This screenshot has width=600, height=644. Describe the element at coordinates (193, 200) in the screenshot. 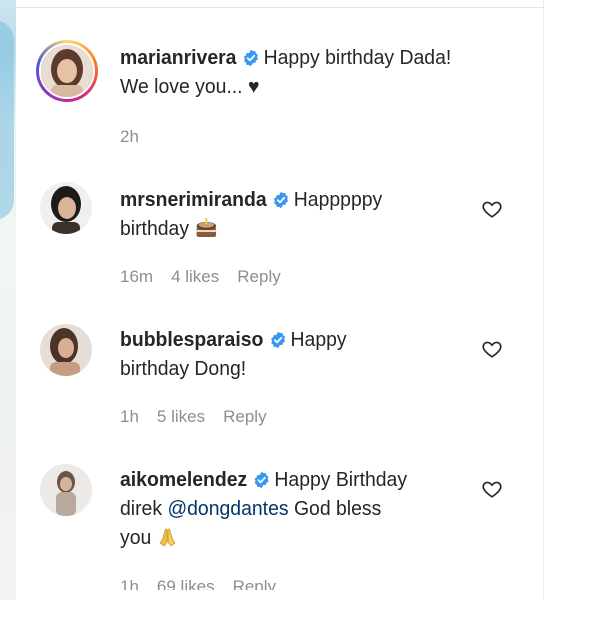

I see `username: mrsnerimiranda` at that location.